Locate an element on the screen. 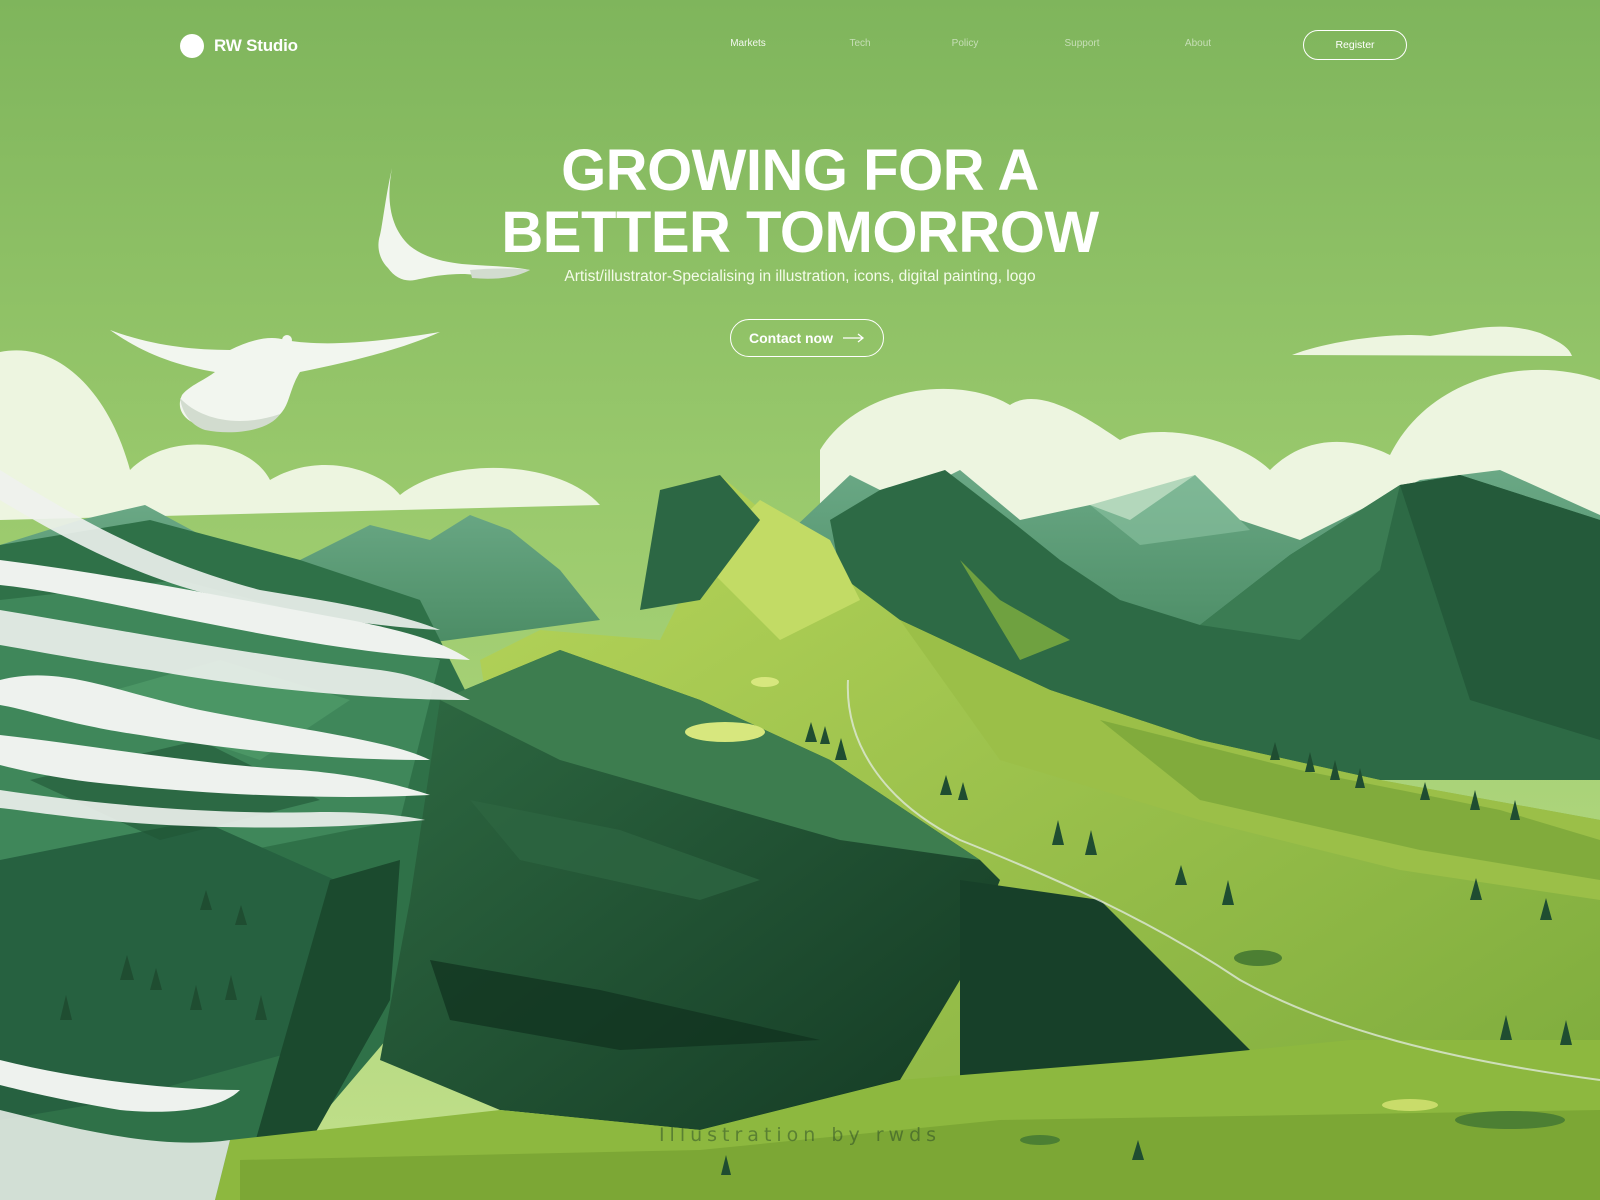  illustration-credit: Illustration by rwds is located at coordinates (800, 1135).